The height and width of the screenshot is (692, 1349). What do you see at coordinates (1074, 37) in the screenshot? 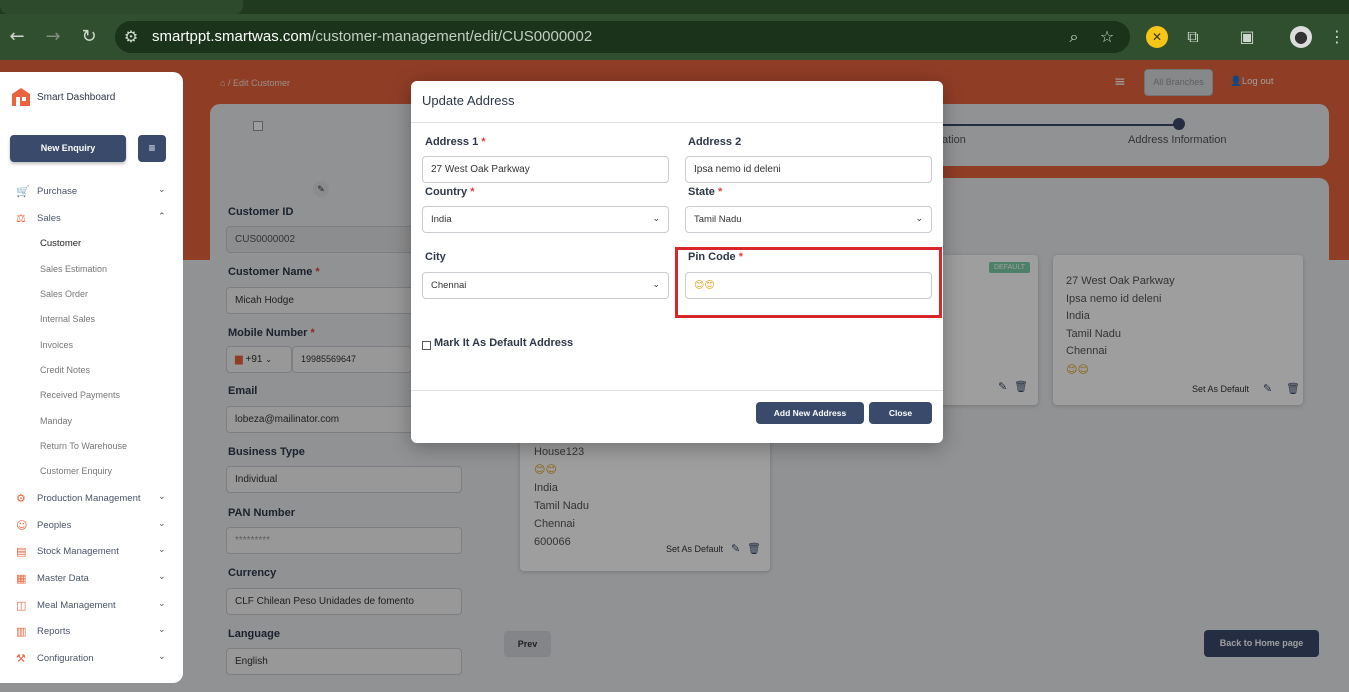
I see `zoom-icon: ⌕` at bounding box center [1074, 37].